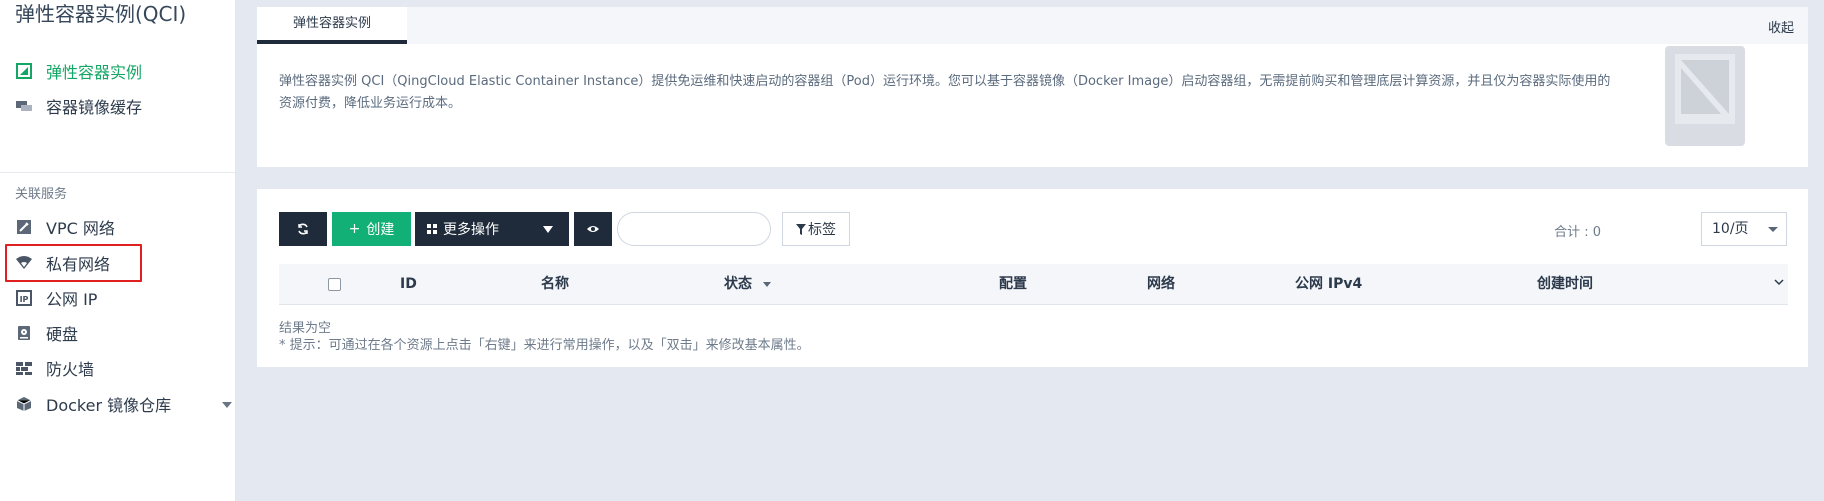 This screenshot has height=501, width=1824. I want to click on sidebar-item-disk: 硬盘, so click(46, 333).